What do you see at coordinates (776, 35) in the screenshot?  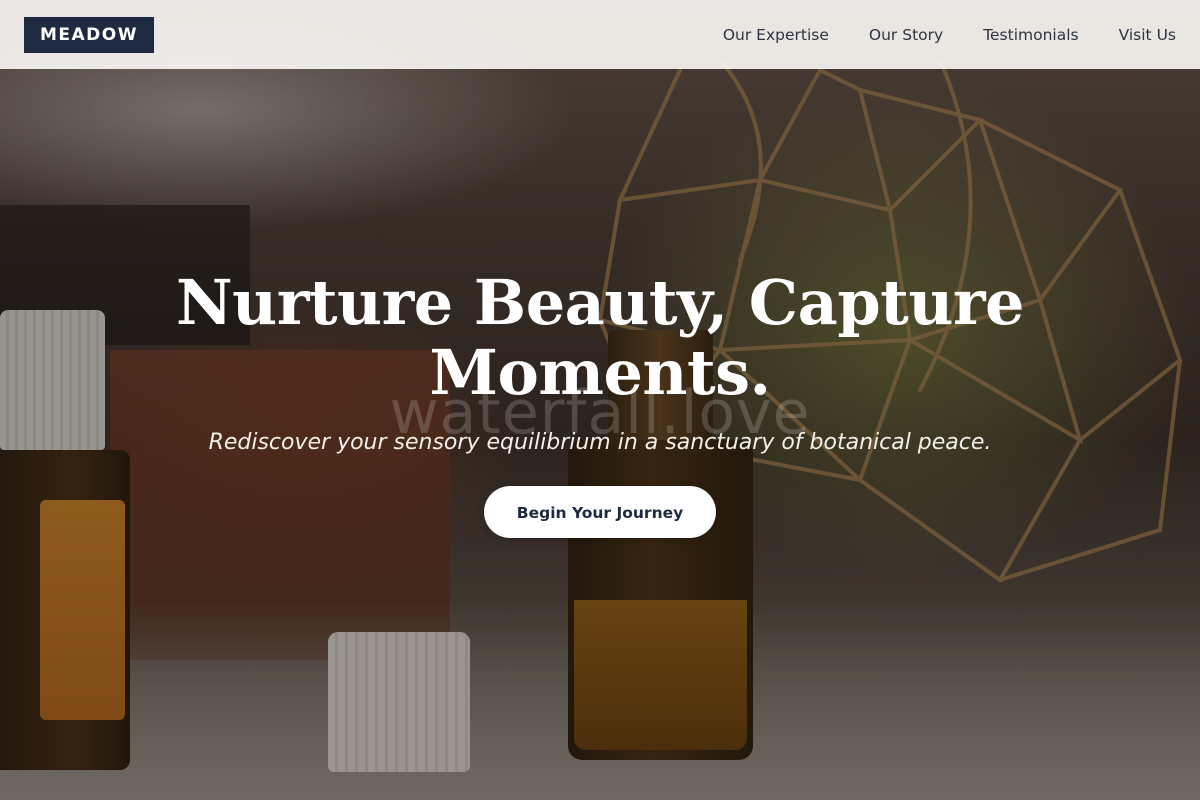 I see `nav-link-our-expertise: Our Expertise` at bounding box center [776, 35].